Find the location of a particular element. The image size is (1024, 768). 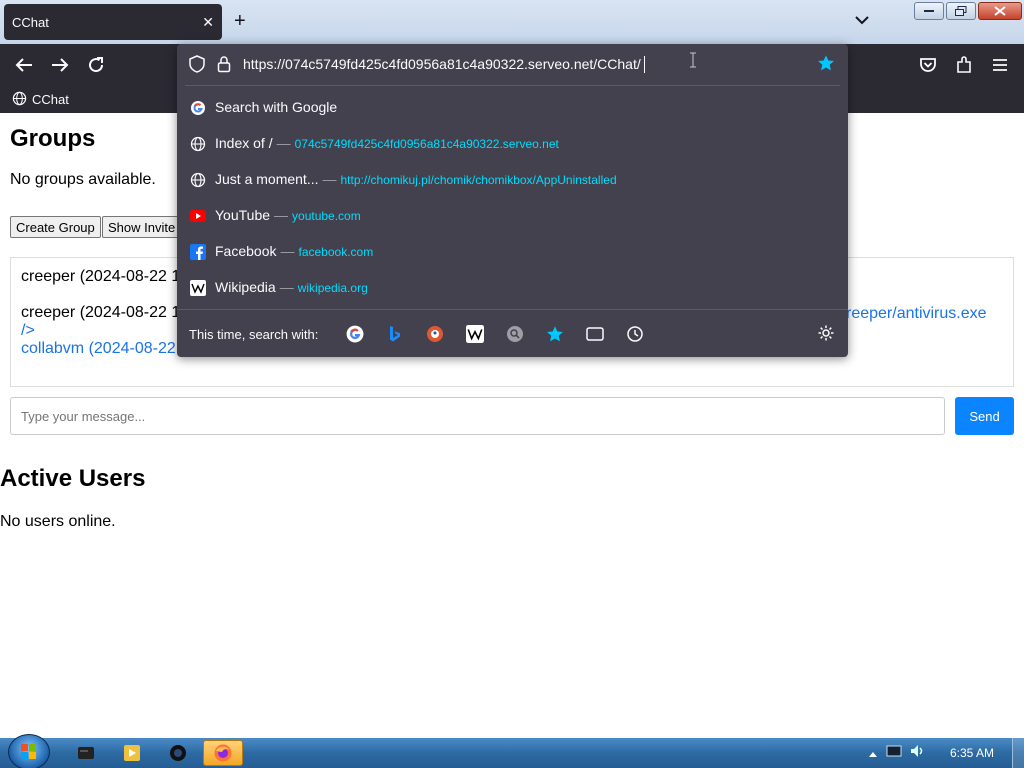

media-player-icon is located at coordinates (132, 753).